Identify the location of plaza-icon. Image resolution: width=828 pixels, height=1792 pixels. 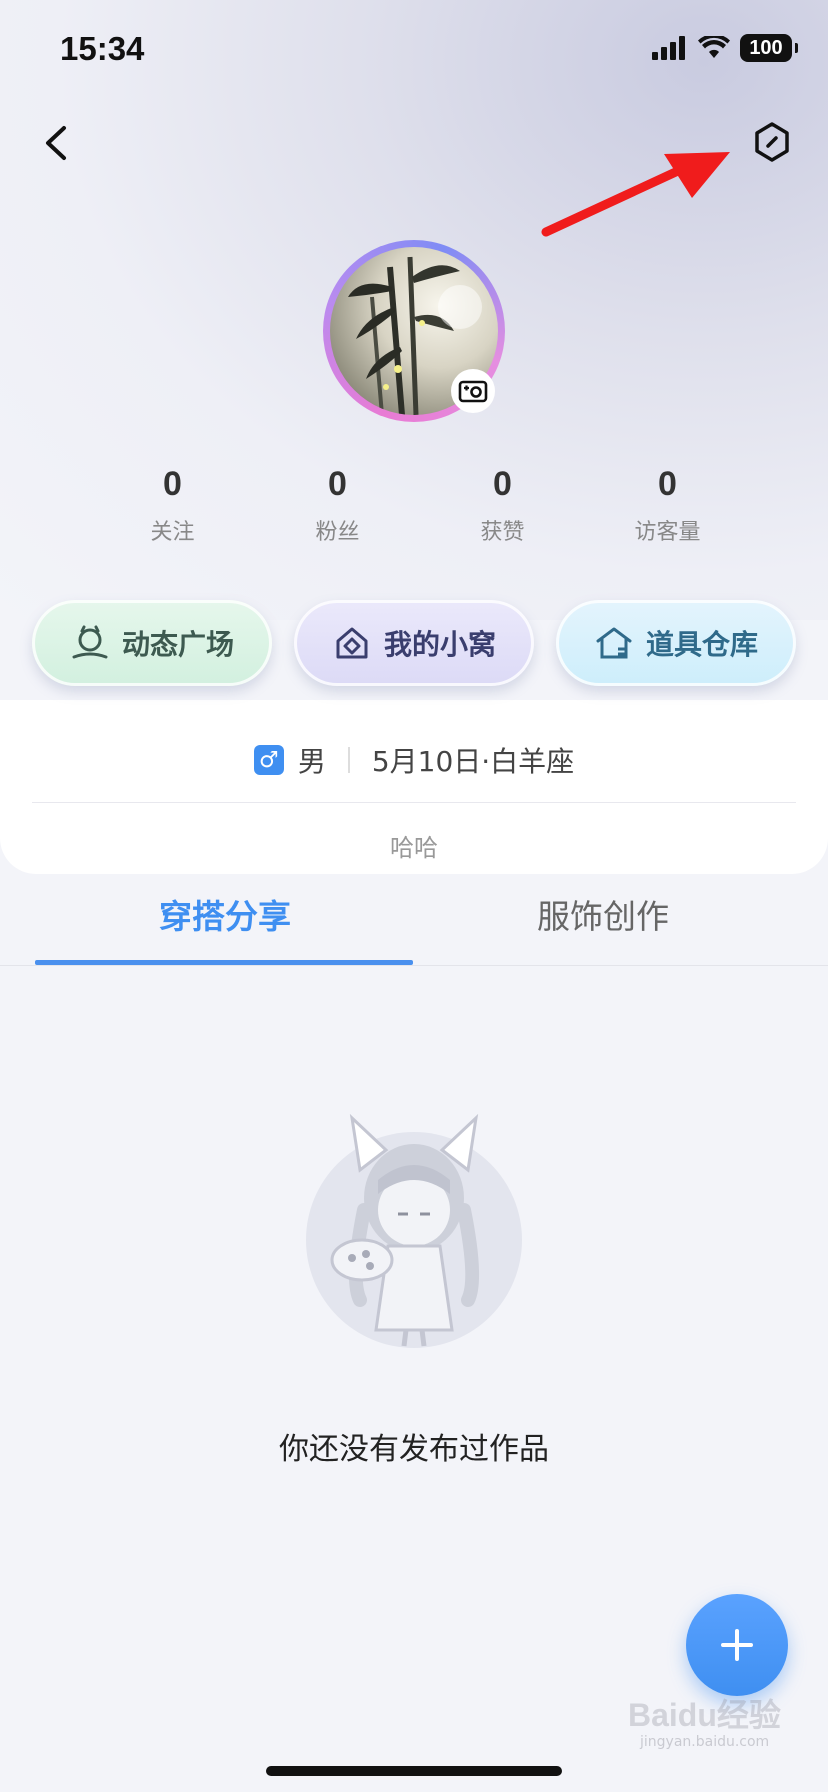
(90, 642).